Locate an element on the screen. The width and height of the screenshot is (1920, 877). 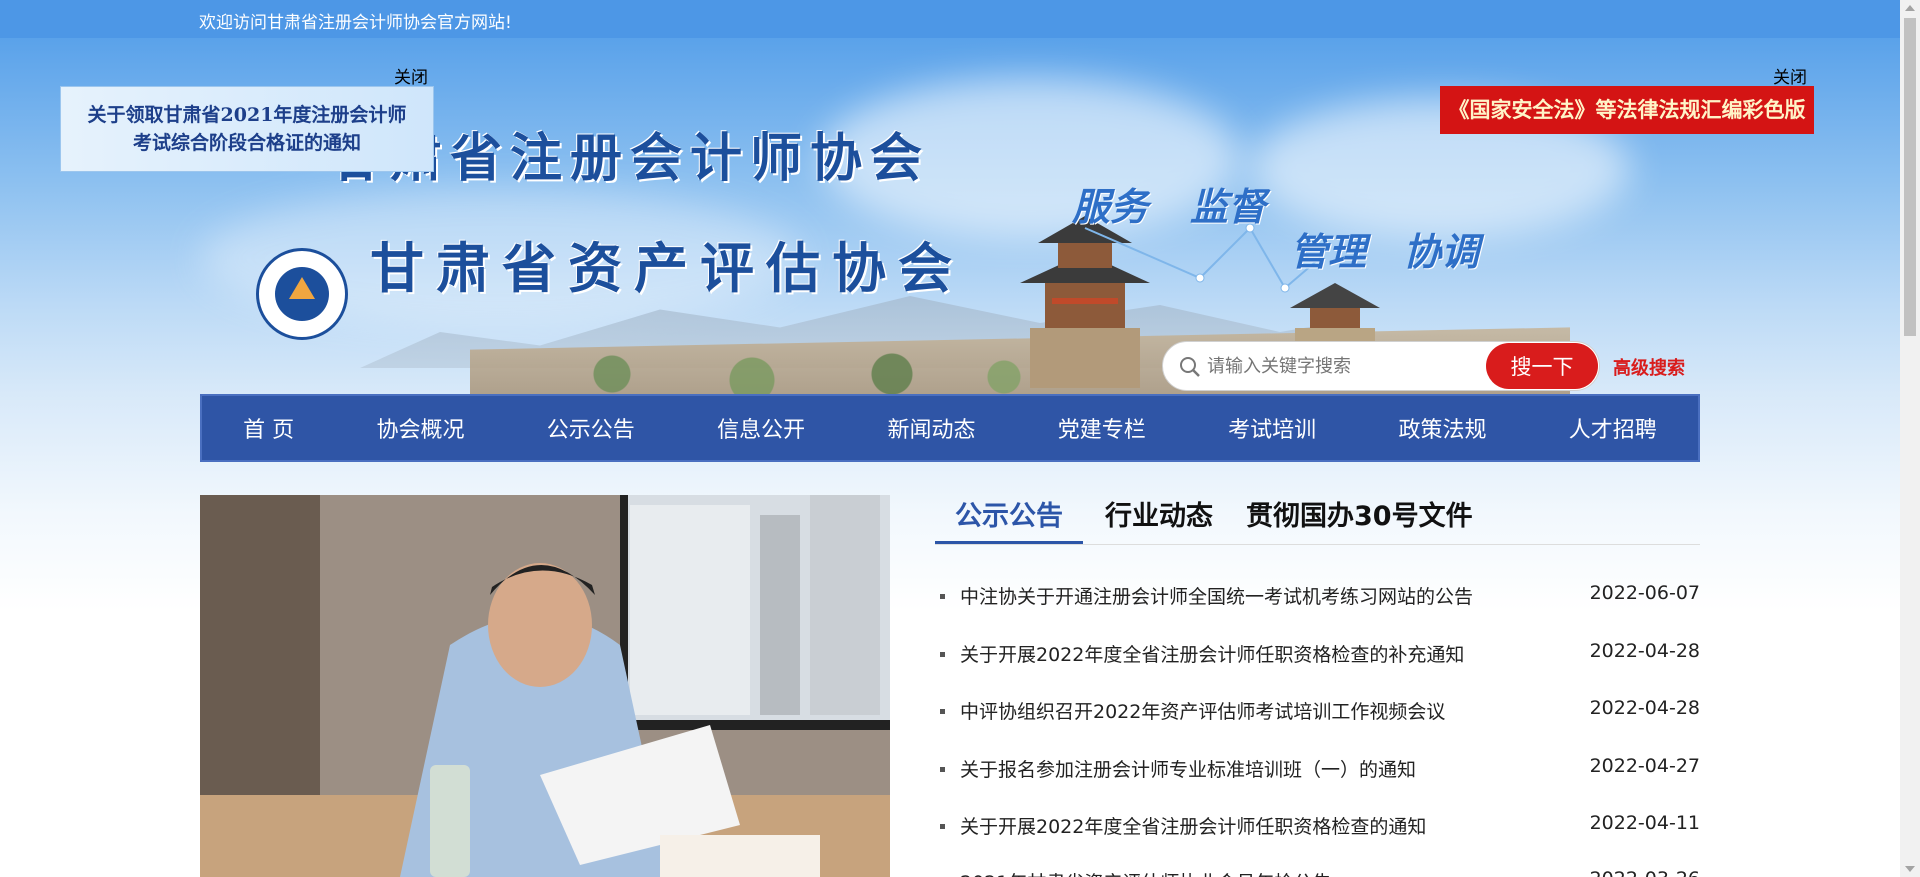
notice-left-line2: 考试综合阶段合格证的通知 is located at coordinates (246, 143).